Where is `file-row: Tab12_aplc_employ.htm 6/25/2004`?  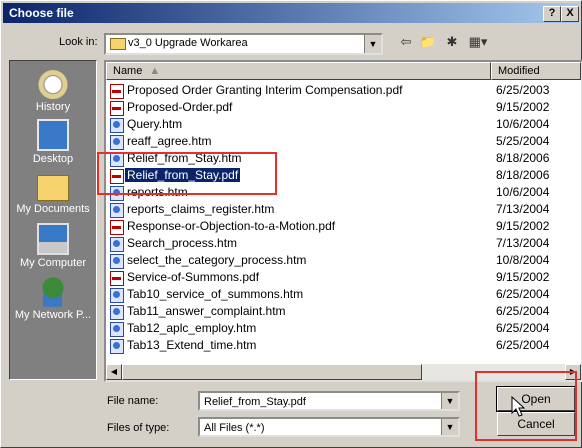 file-row: Tab12_aplc_employ.htm 6/25/2004 is located at coordinates (343, 328).